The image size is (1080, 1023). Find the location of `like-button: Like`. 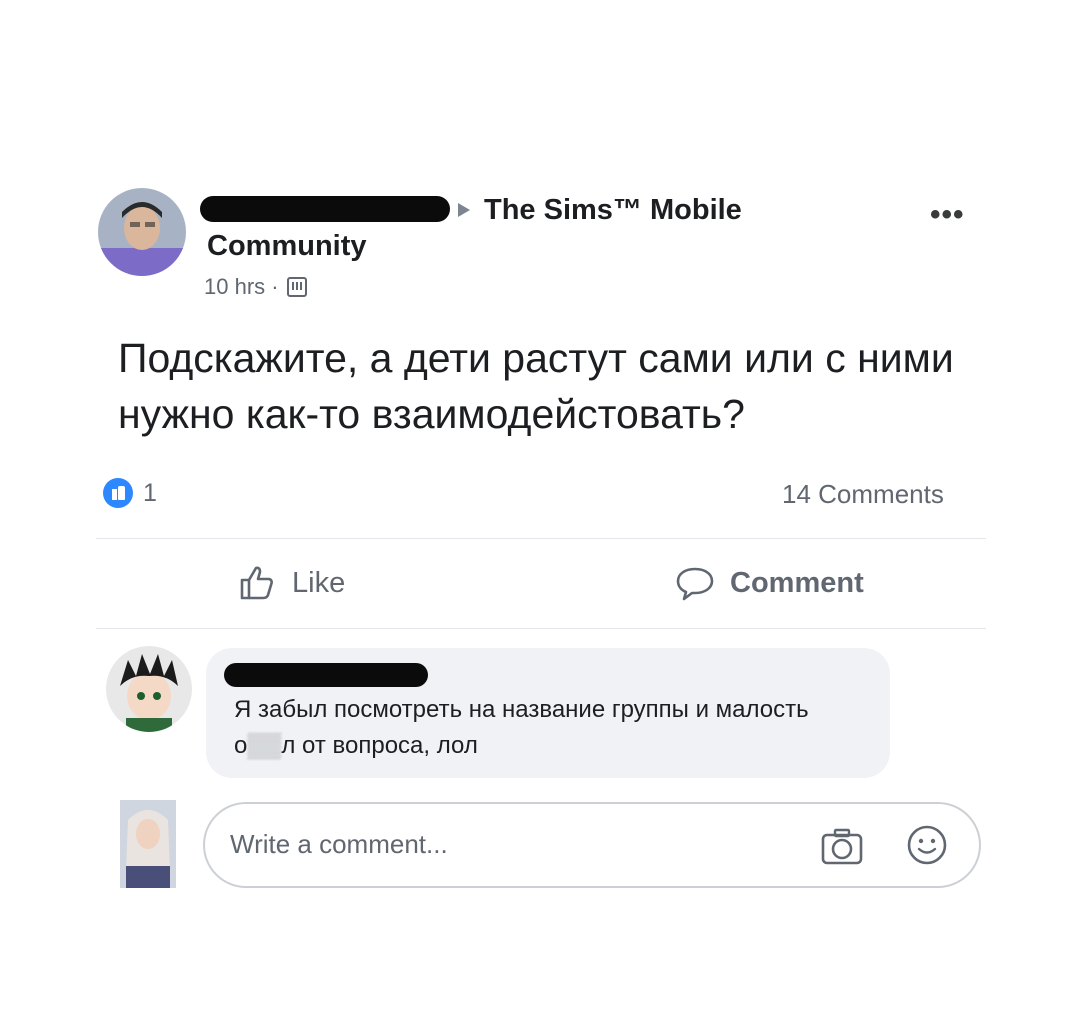

like-button: Like is located at coordinates (290, 583).